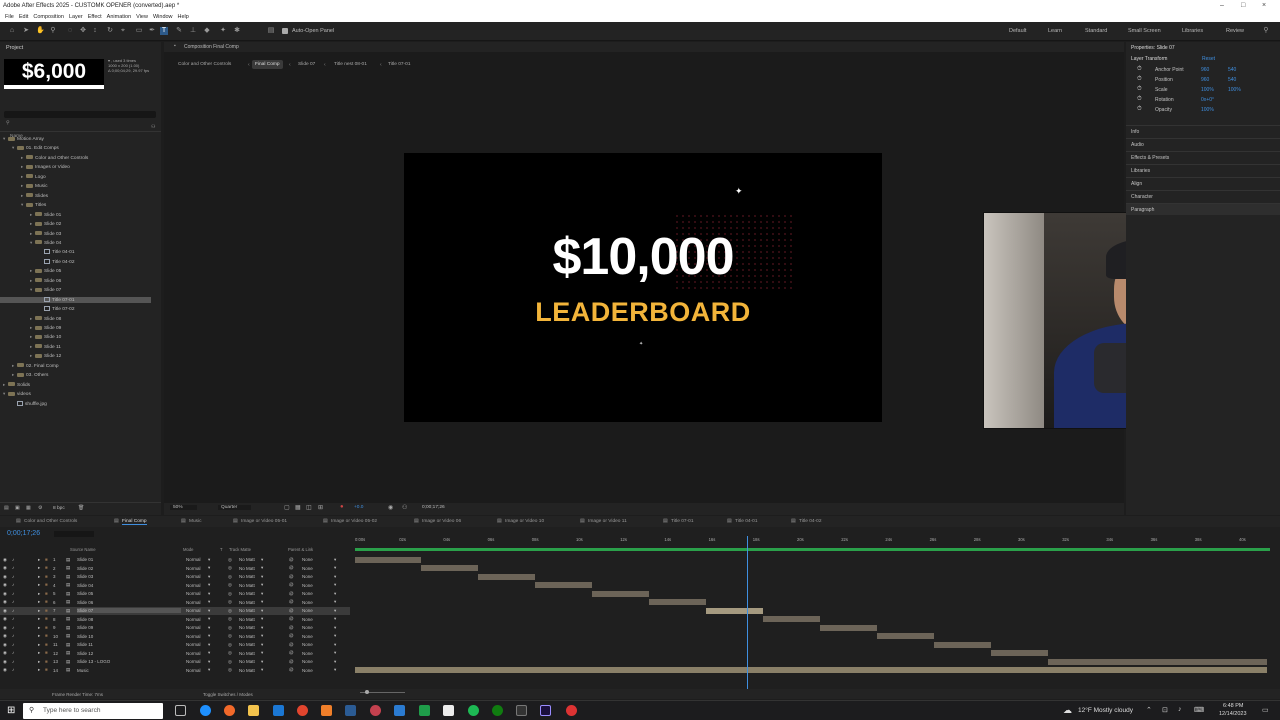 The image size is (1280, 720). I want to click on firefox-icon, so click(229, 710).